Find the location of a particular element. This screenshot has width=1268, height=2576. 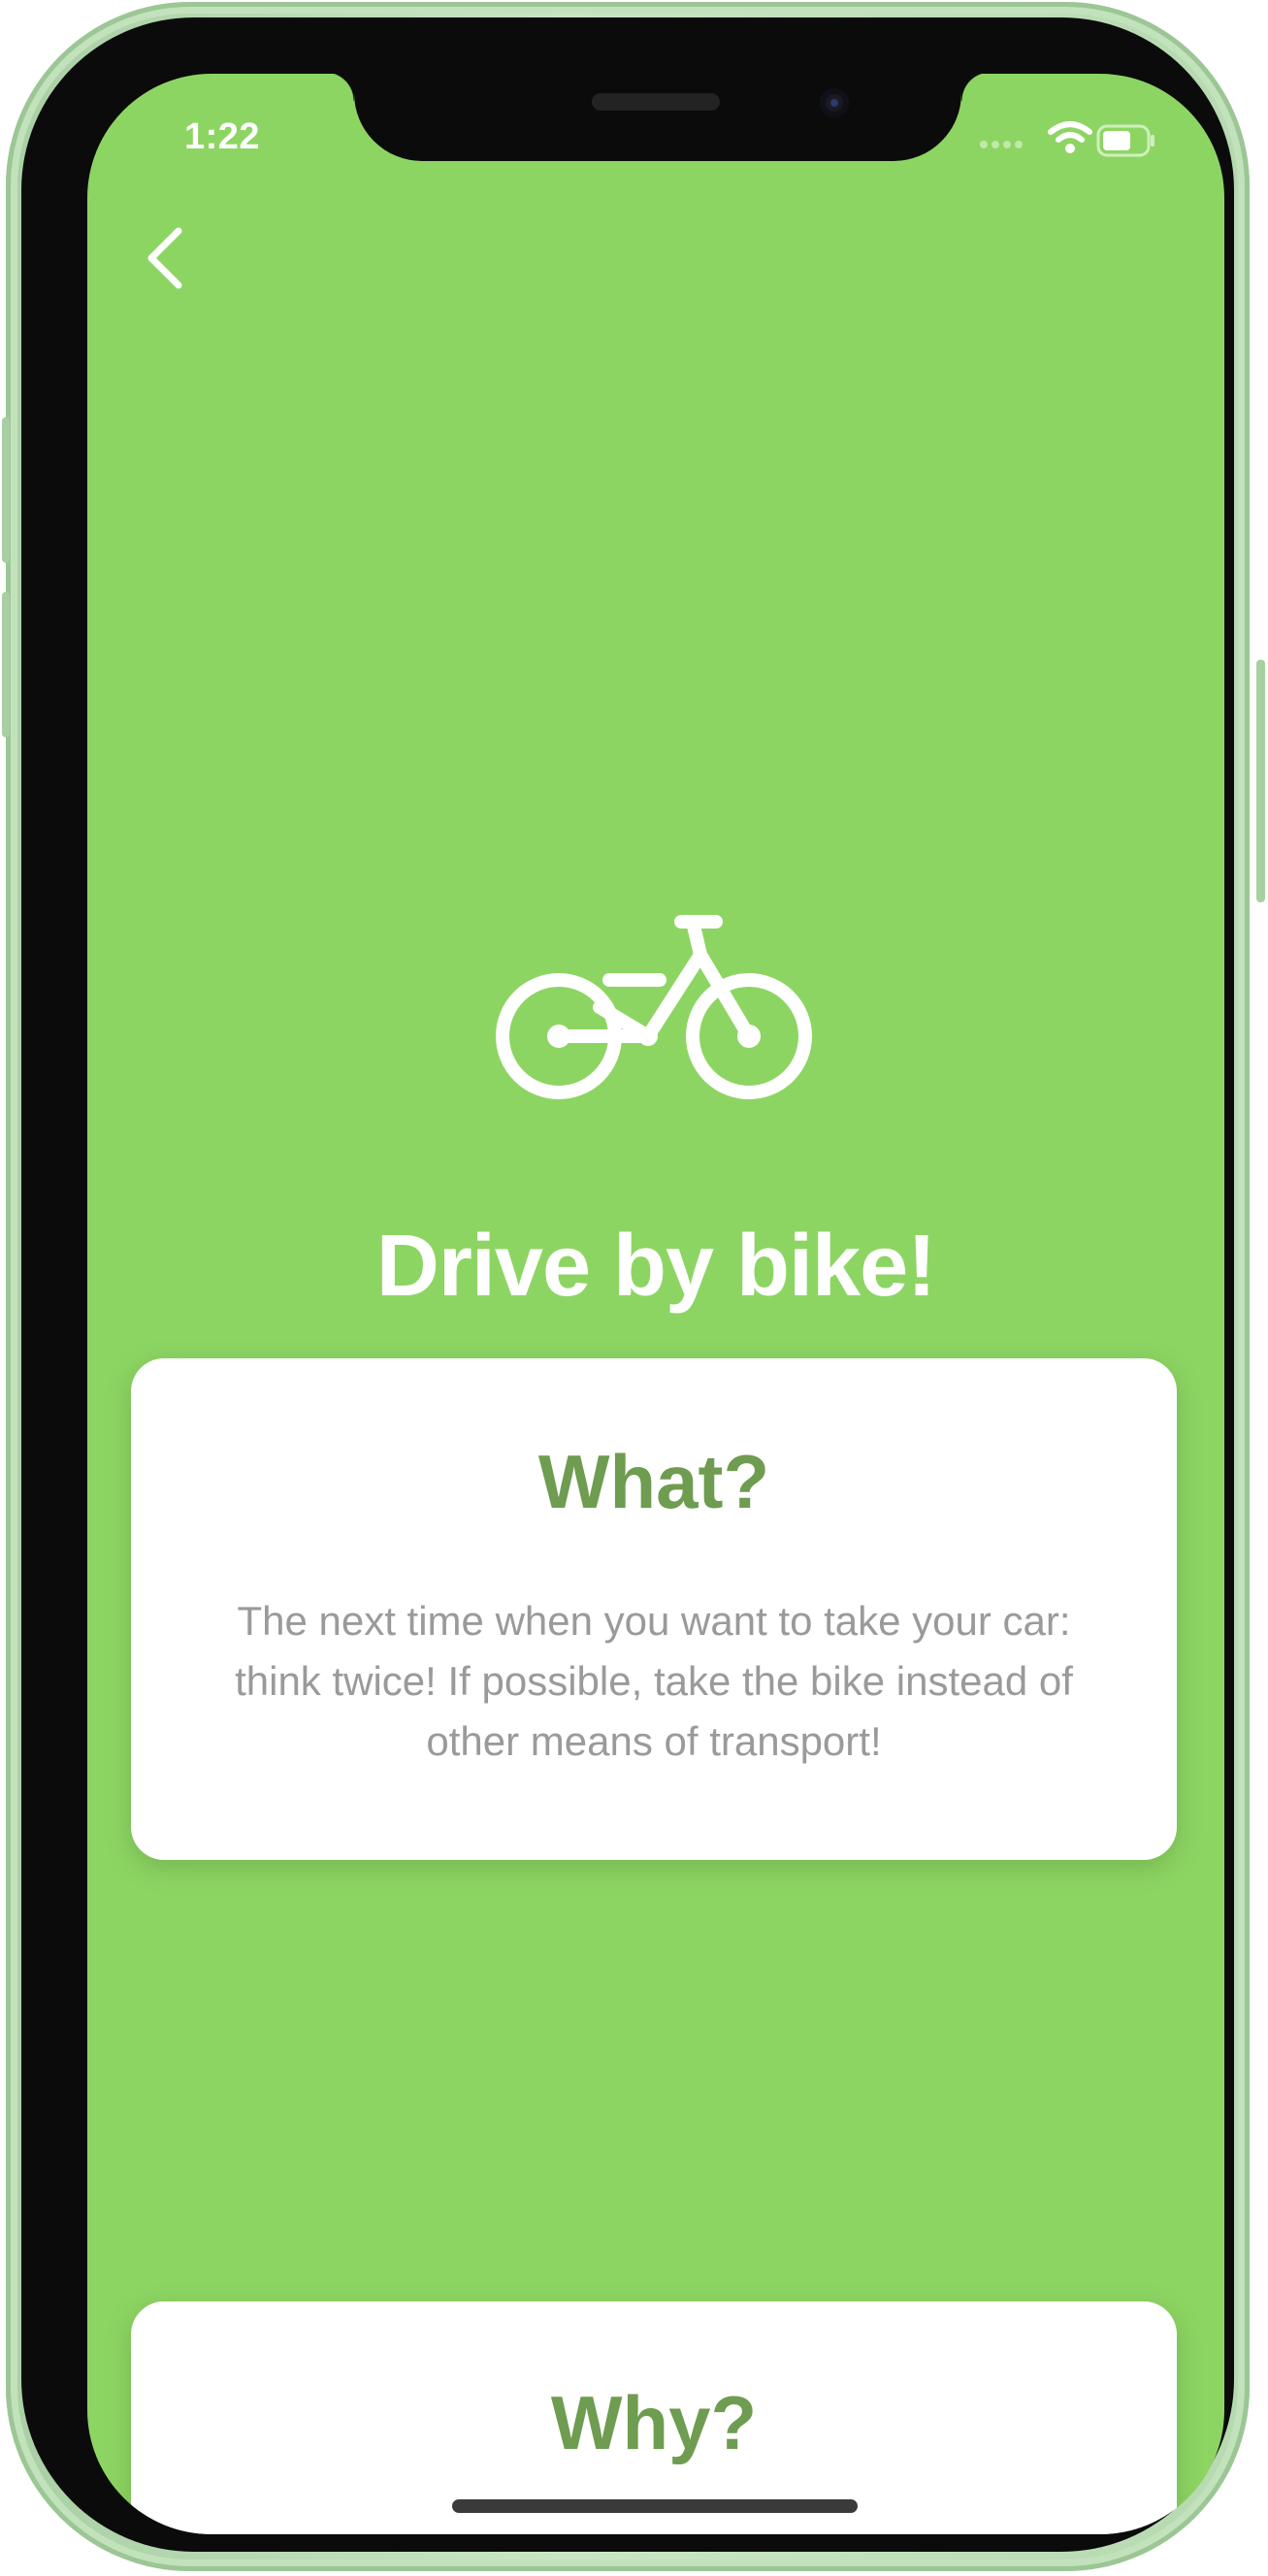

battery-icon is located at coordinates (1125, 140).